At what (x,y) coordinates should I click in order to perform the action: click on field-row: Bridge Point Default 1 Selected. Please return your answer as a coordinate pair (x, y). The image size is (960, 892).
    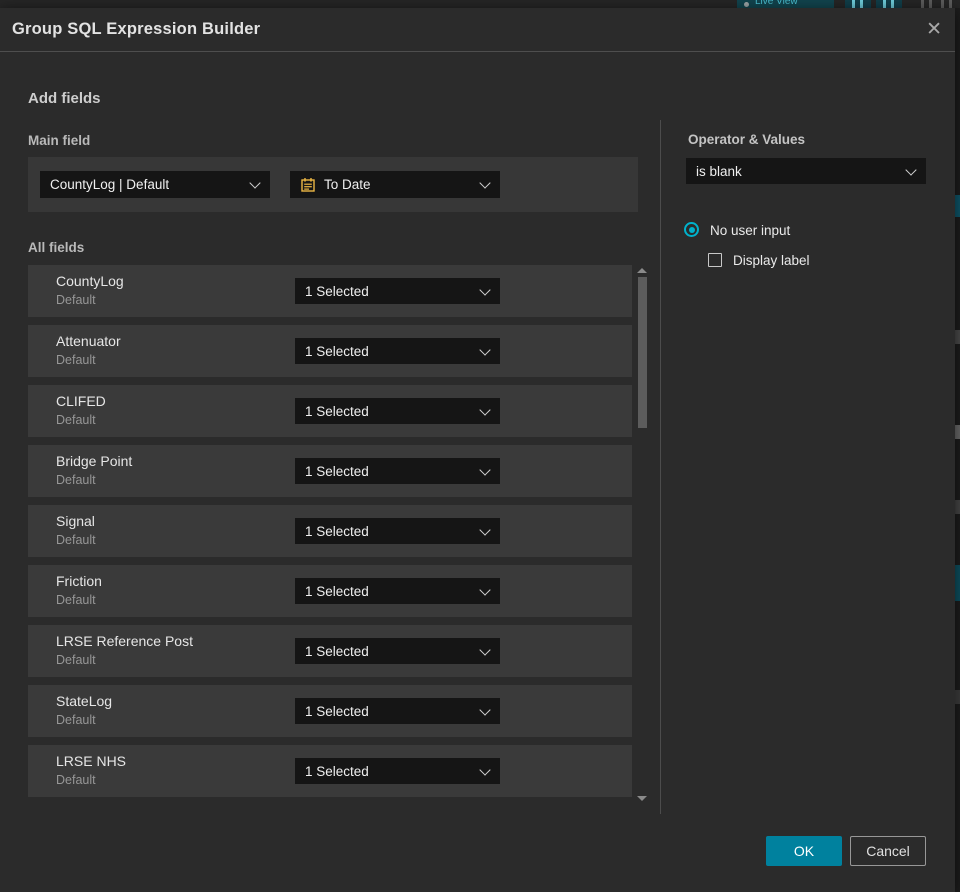
    Looking at the image, I should click on (330, 471).